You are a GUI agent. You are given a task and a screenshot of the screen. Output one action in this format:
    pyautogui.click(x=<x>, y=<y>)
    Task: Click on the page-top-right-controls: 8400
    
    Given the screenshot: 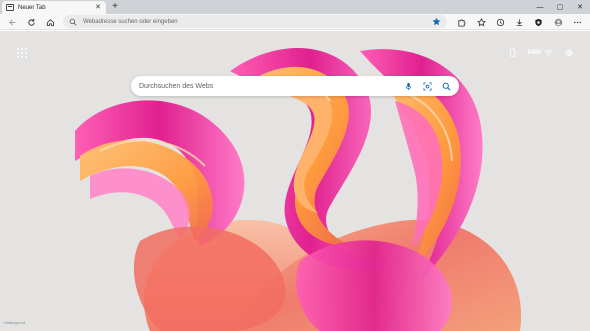 What is the action you would take?
    pyautogui.click(x=540, y=52)
    